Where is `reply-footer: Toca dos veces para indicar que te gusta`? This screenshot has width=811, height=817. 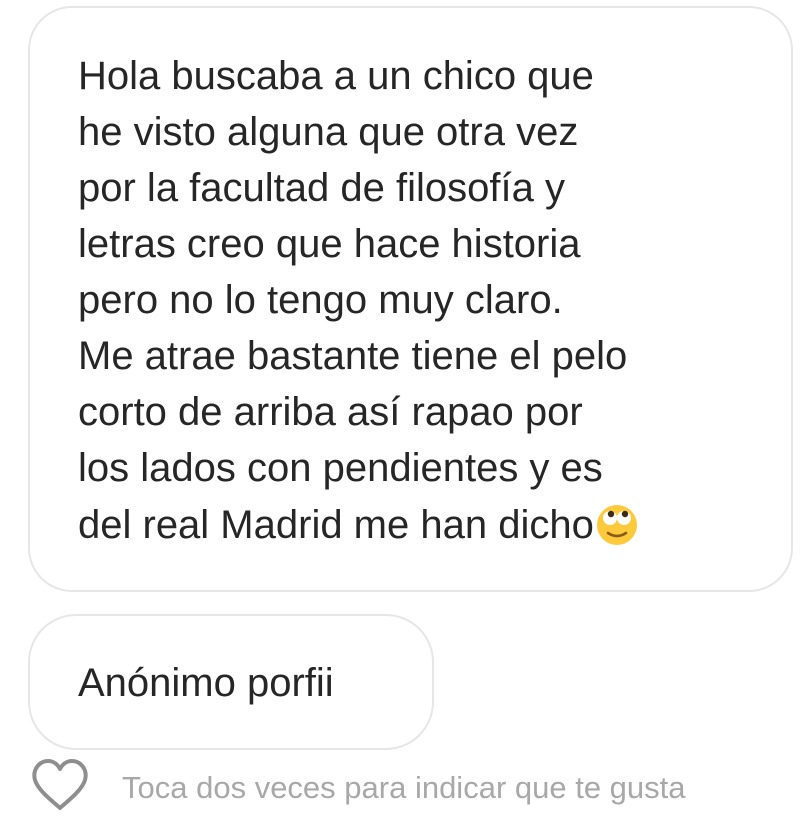 reply-footer: Toca dos veces para indicar que te gusta is located at coordinates (405, 783).